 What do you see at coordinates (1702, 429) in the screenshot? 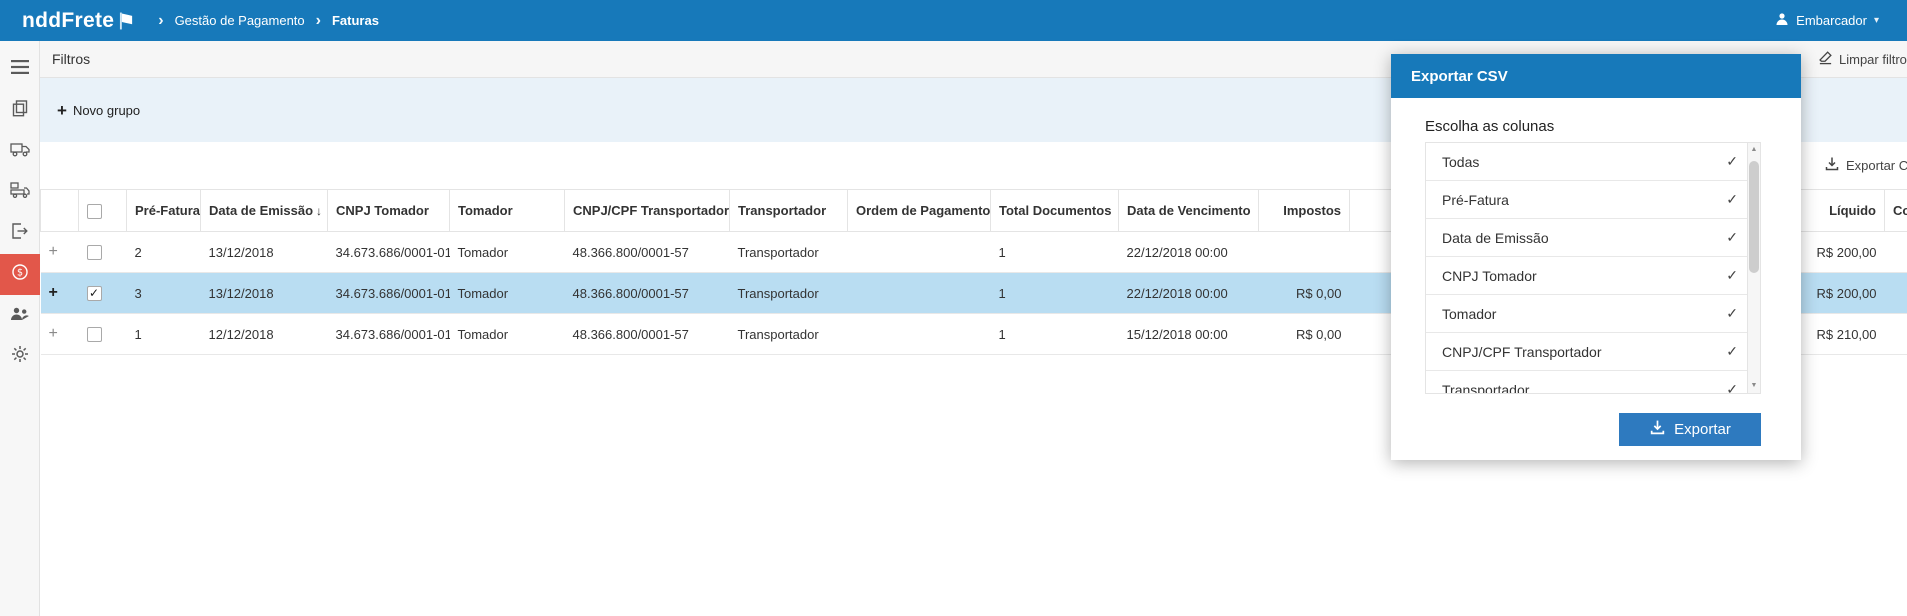
I see `export-button-label: Exportar` at bounding box center [1702, 429].